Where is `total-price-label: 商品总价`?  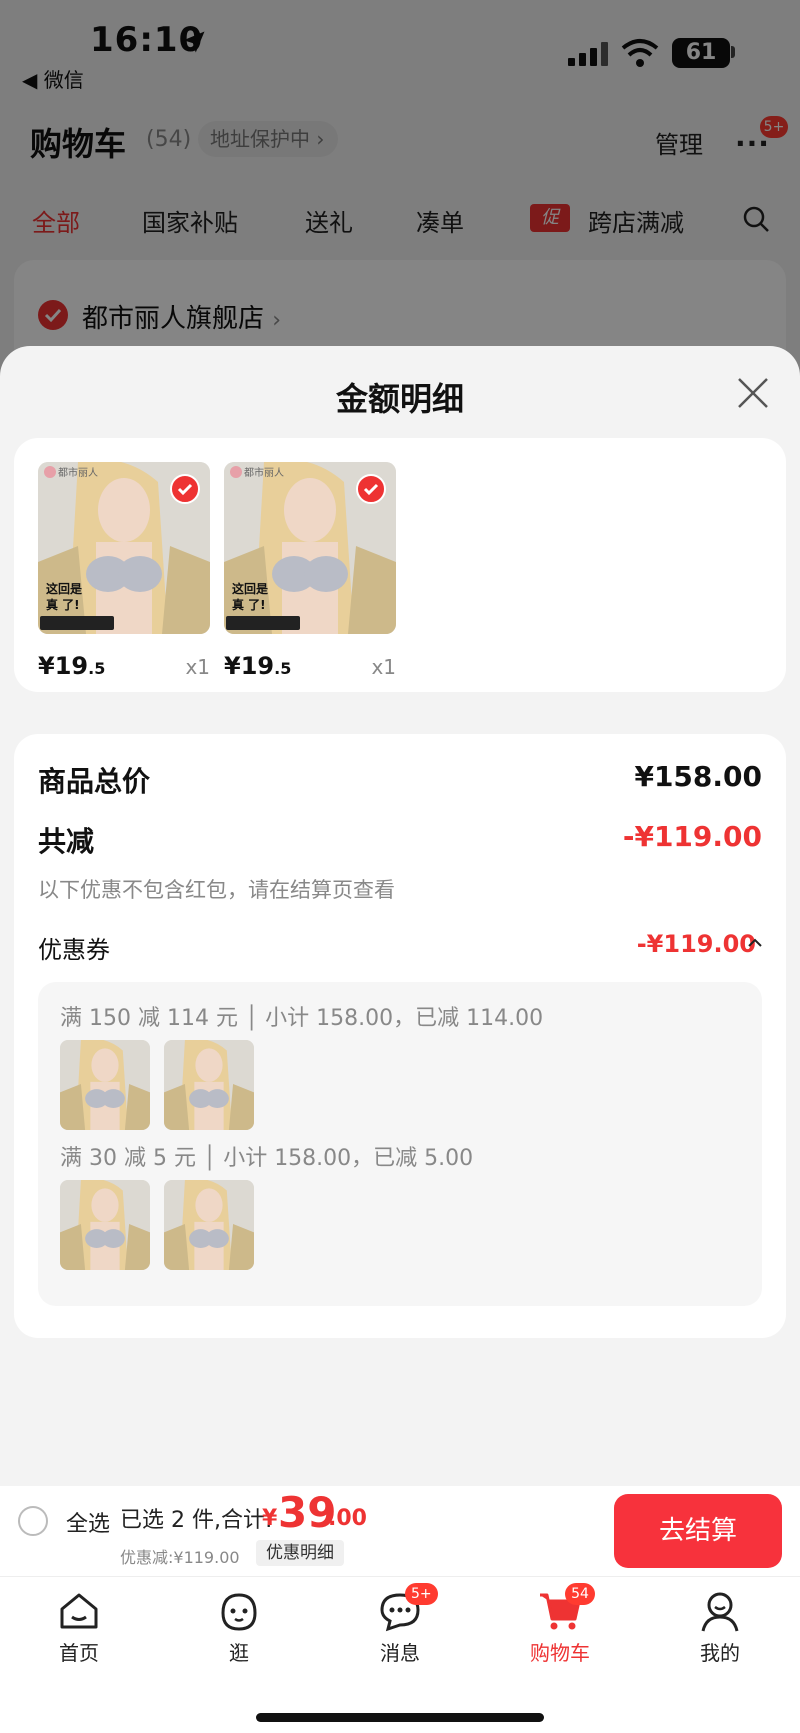
total-price-label: 商品总价 is located at coordinates (94, 781).